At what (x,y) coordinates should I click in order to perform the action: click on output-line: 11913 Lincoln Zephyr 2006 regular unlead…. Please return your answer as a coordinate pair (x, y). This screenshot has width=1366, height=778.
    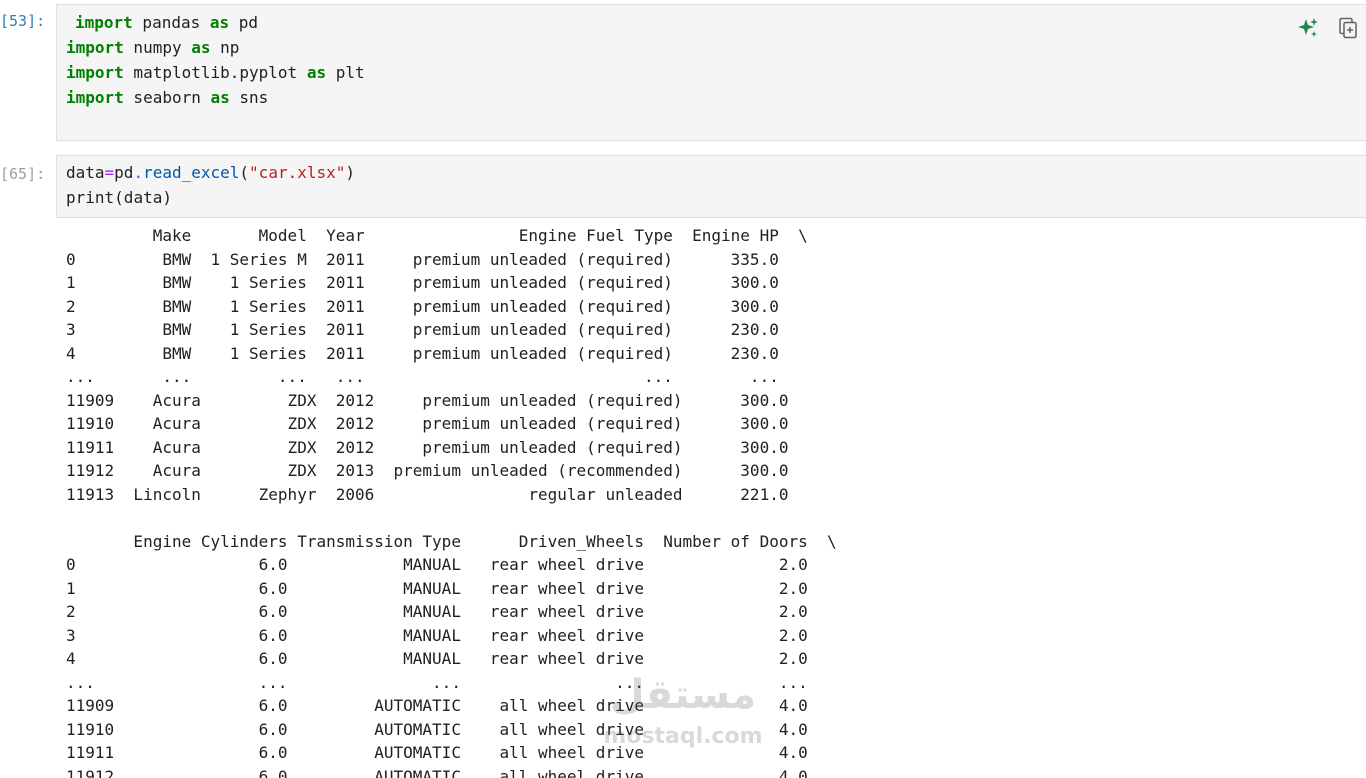
    Looking at the image, I should click on (427, 494).